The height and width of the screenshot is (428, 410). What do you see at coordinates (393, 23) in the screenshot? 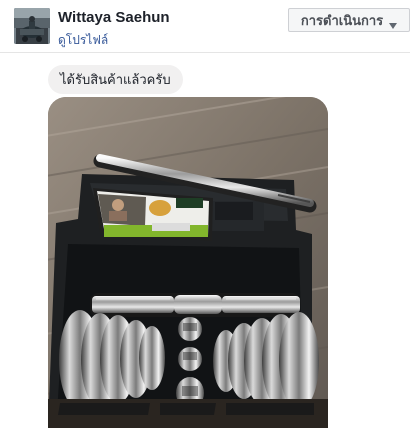
I see `chevron-down-icon` at bounding box center [393, 23].